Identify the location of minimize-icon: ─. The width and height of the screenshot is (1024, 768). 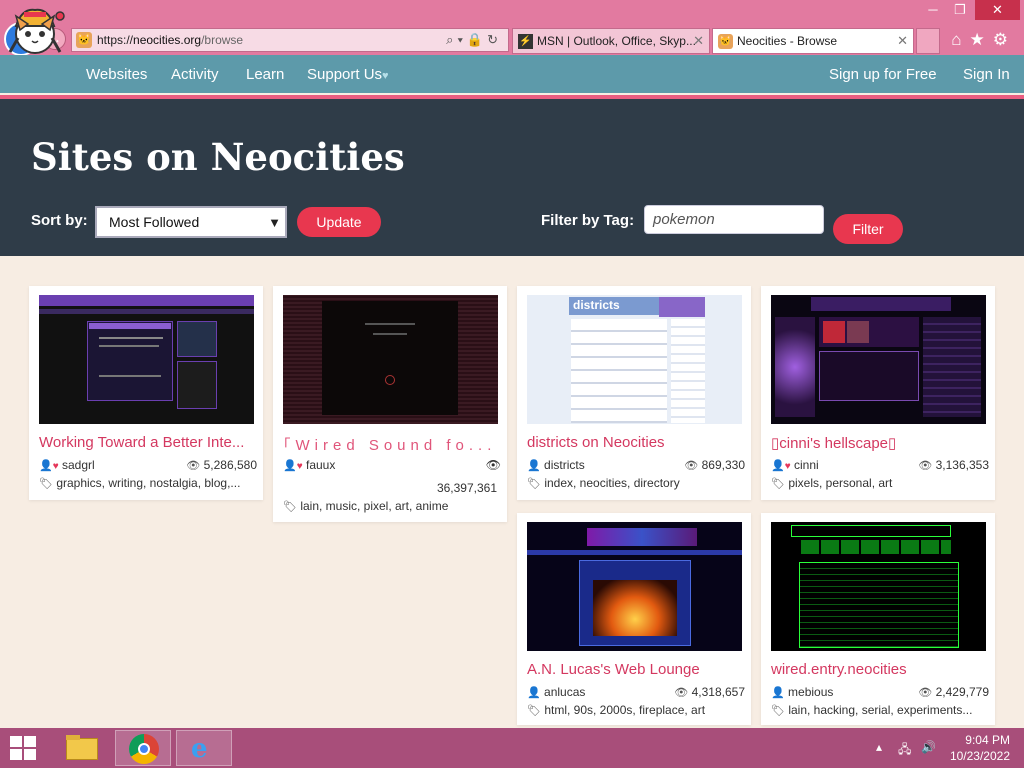
(933, 10).